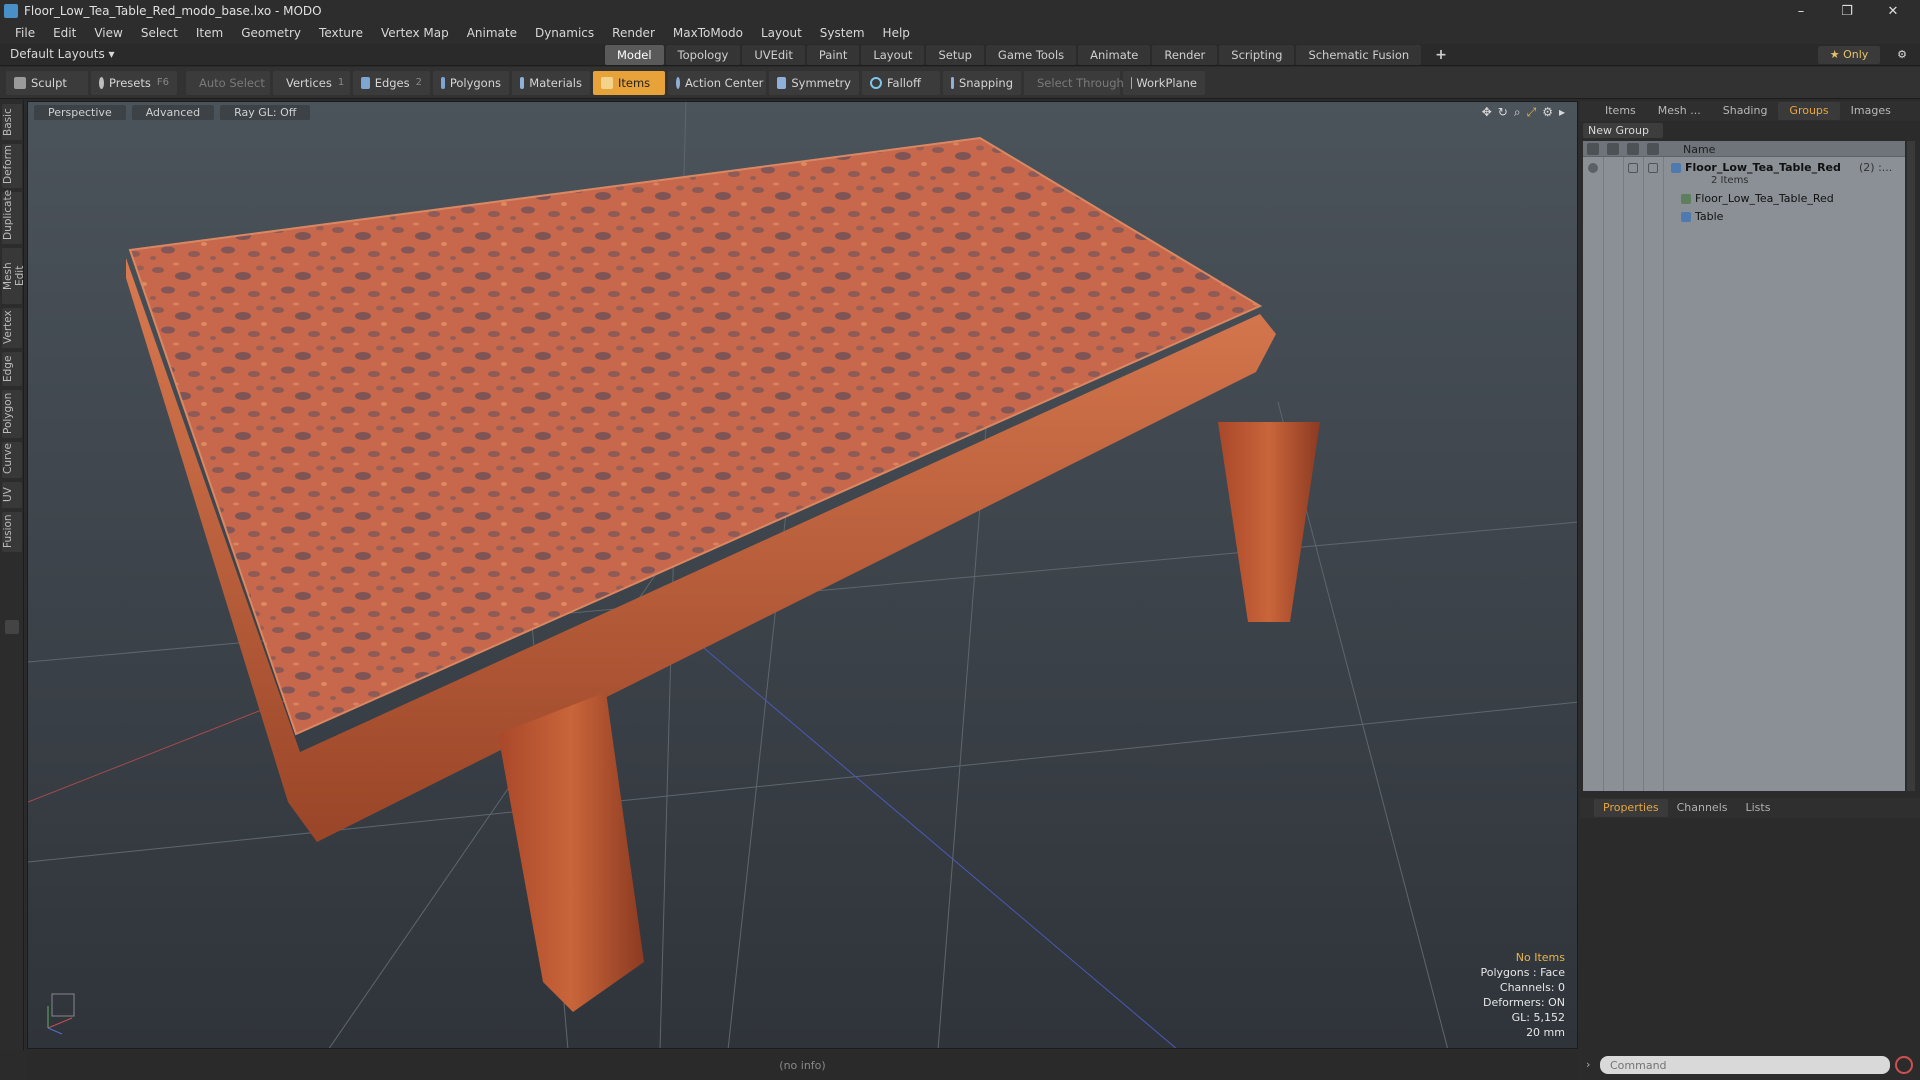  What do you see at coordinates (1699, 149) in the screenshot?
I see `name-column-header: Name` at bounding box center [1699, 149].